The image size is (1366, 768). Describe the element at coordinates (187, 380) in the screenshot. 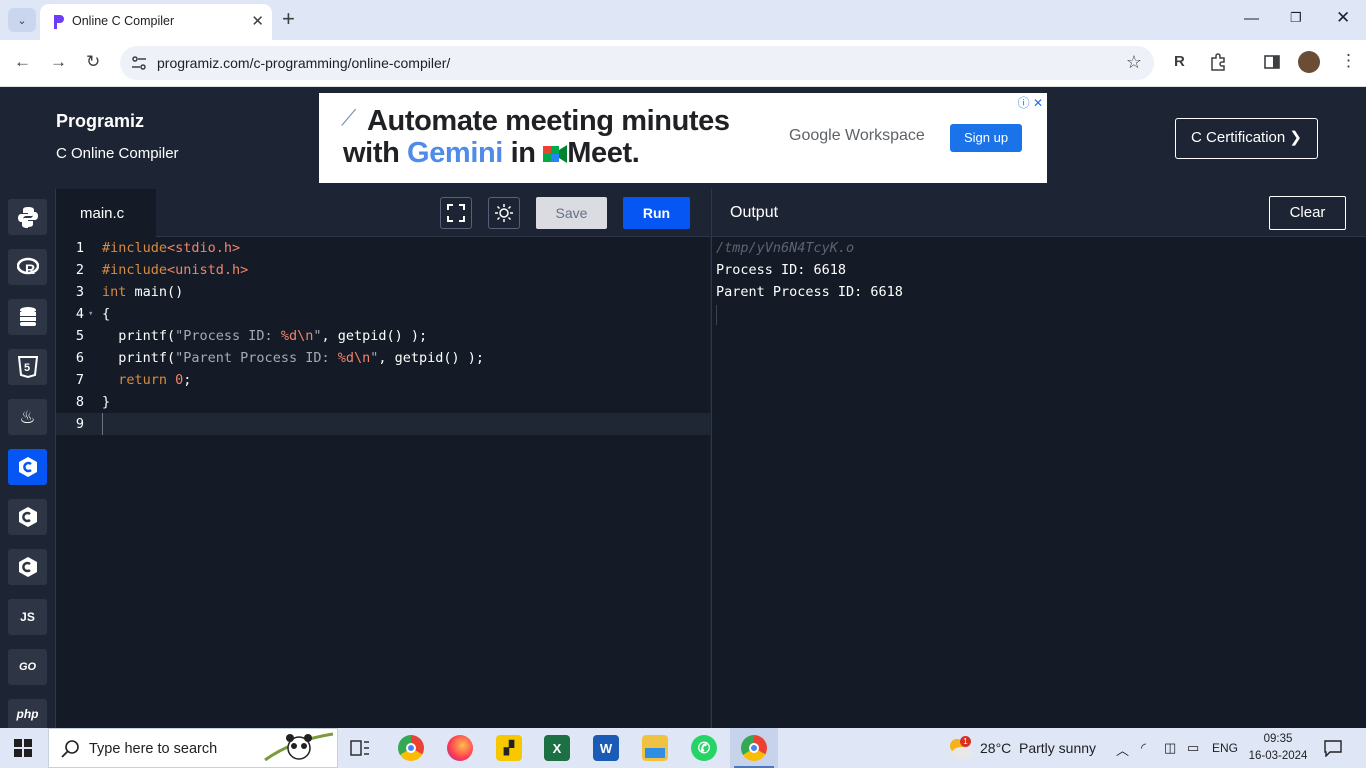

I see `code-token: ;` at that location.